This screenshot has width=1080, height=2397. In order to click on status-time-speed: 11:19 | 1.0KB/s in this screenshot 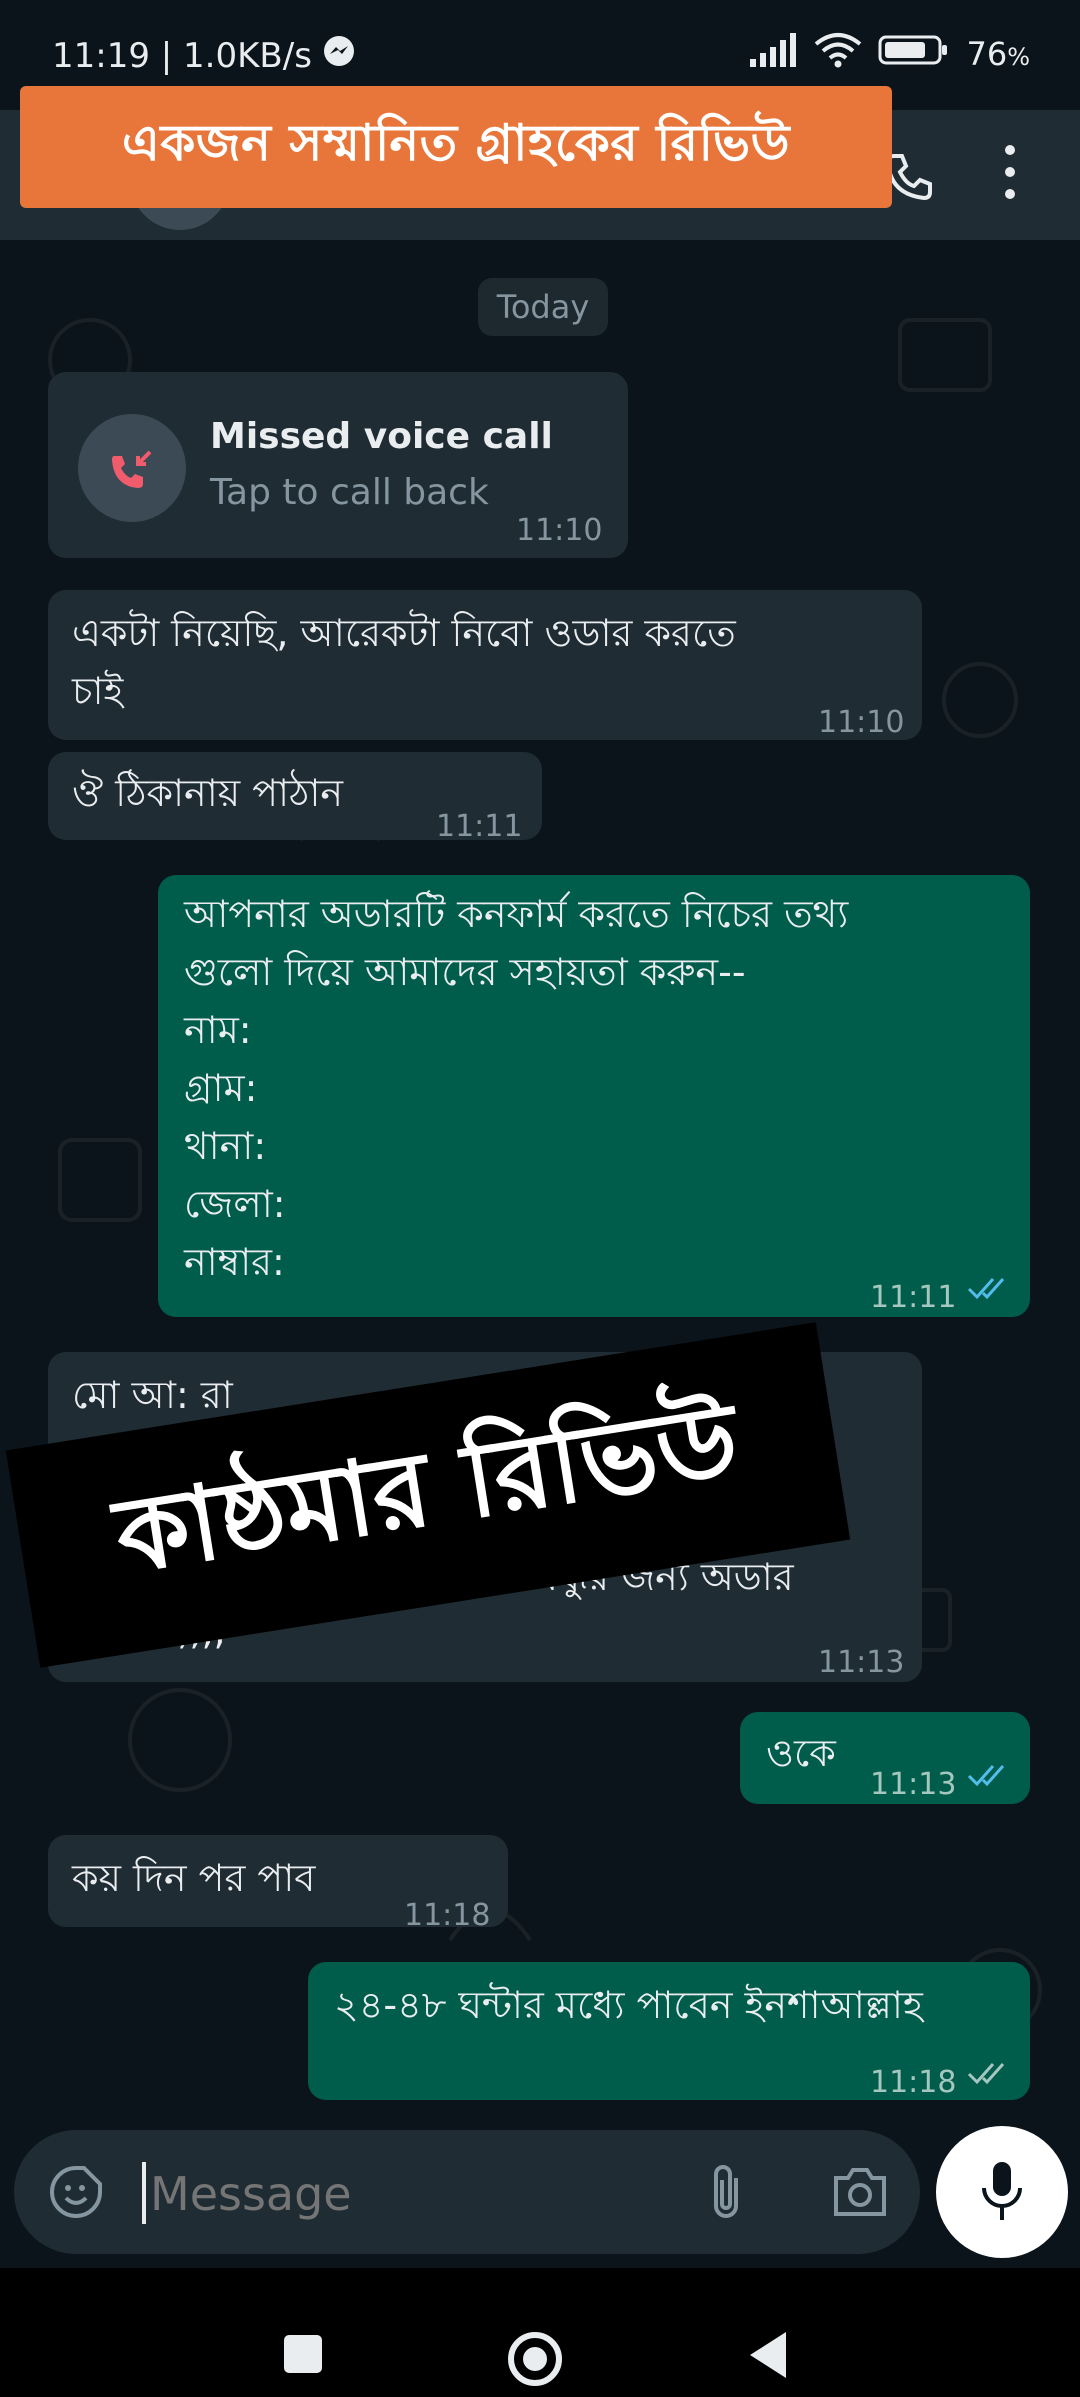, I will do `click(182, 55)`.